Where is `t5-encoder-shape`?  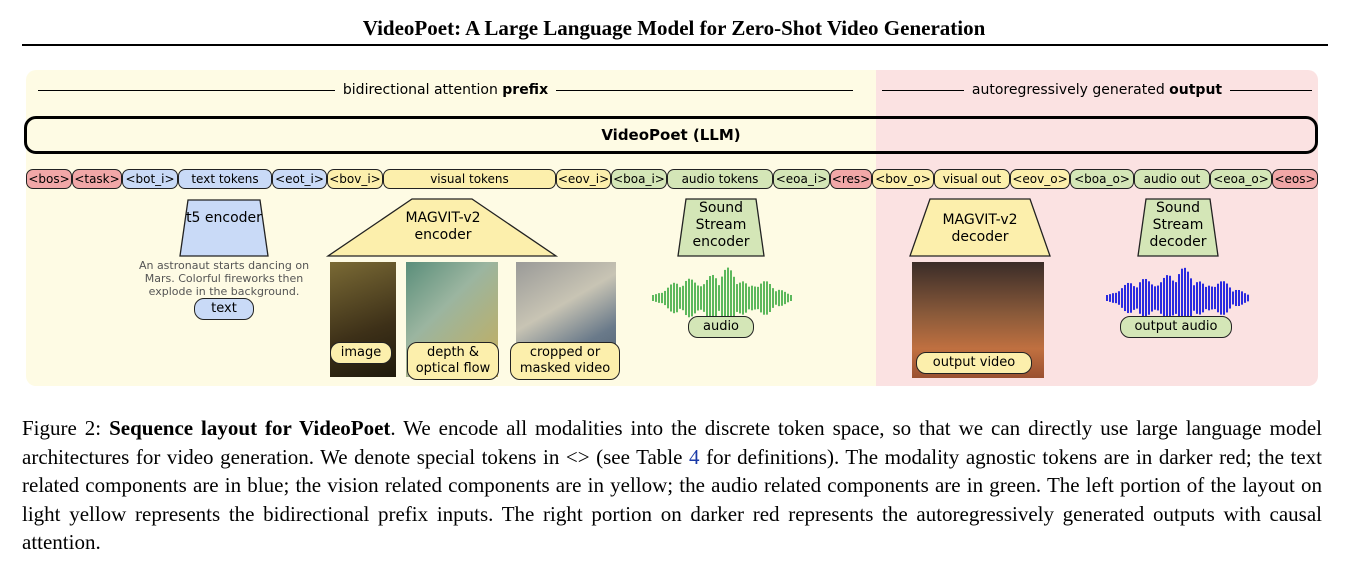 t5-encoder-shape is located at coordinates (224, 228).